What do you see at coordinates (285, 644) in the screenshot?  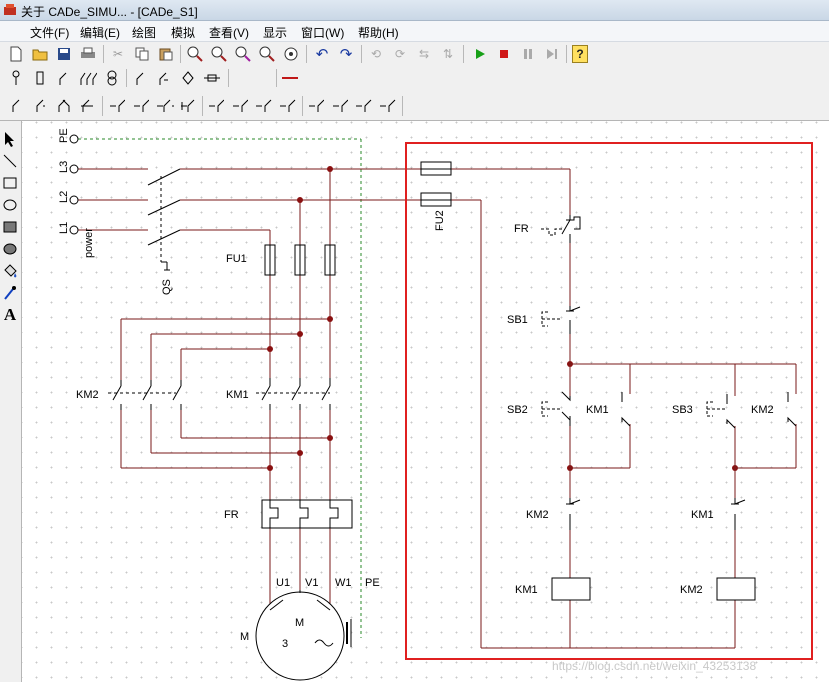 I see `label-motor-phases: 3` at bounding box center [285, 644].